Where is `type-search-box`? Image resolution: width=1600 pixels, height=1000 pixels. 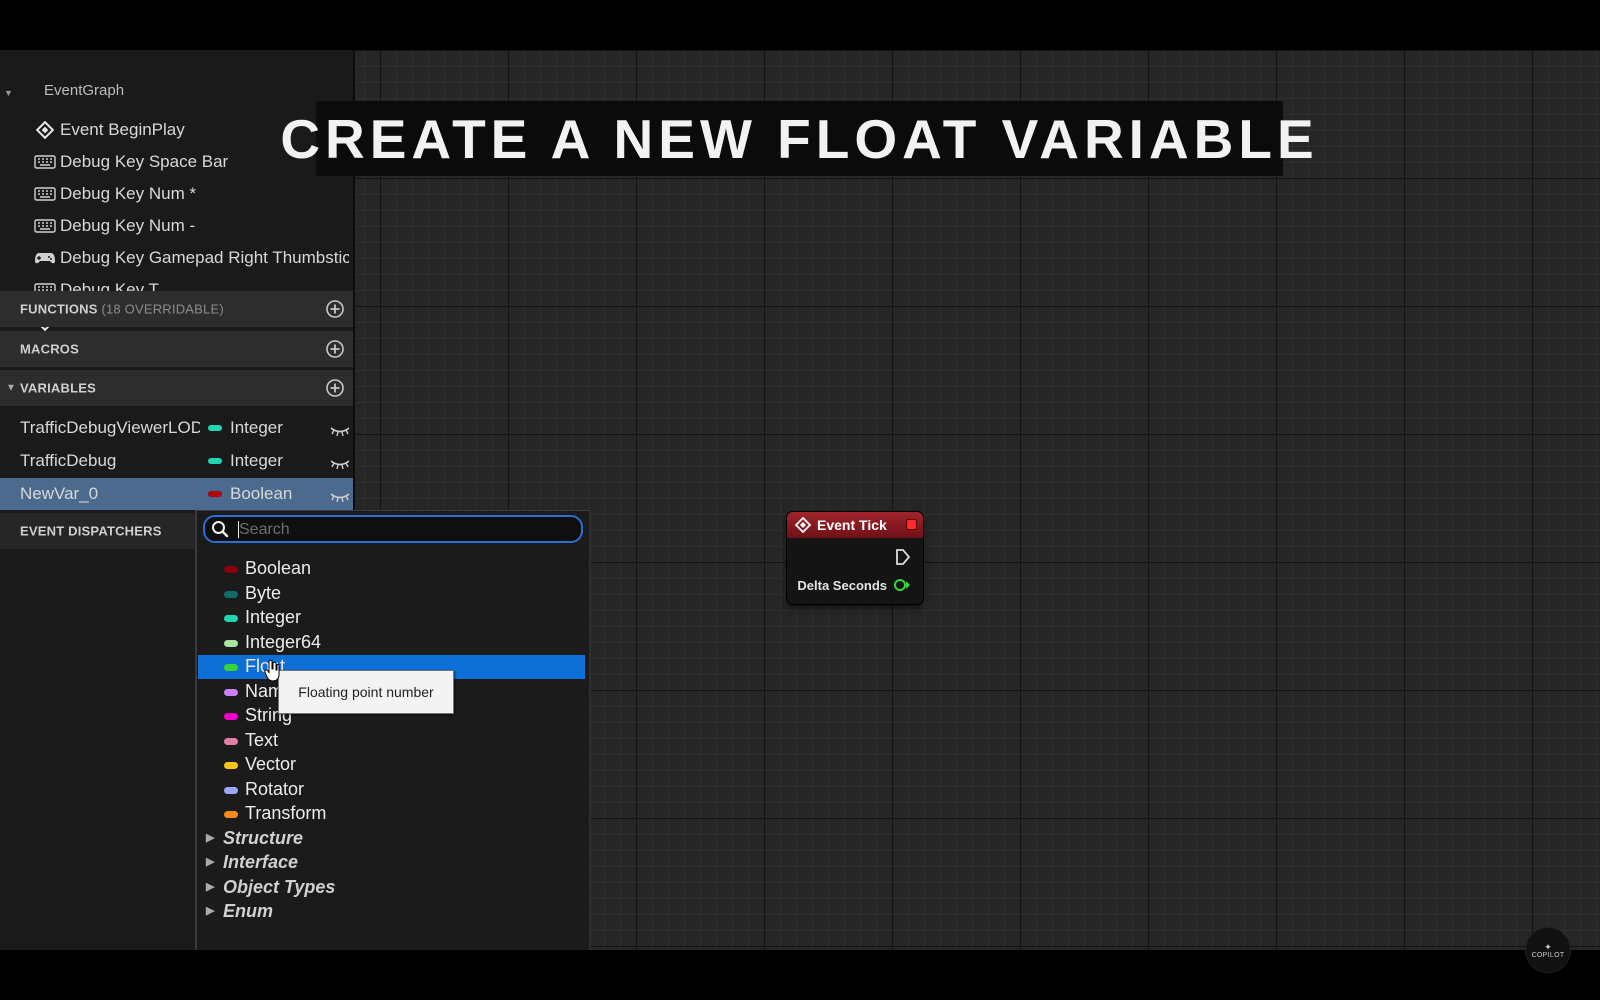
type-search-box is located at coordinates (393, 529).